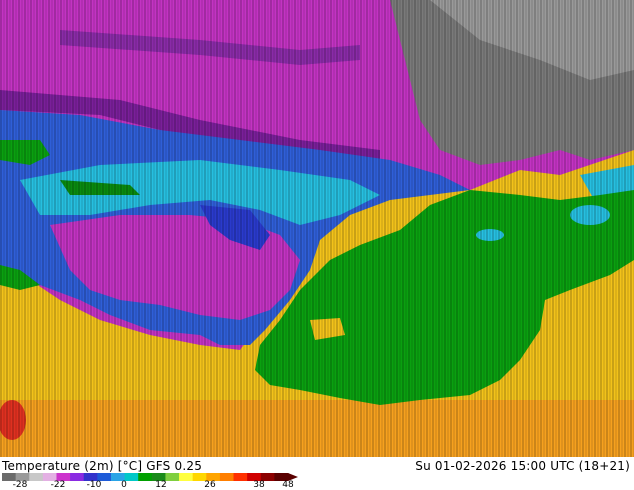 The width and height of the screenshot is (634, 490). Describe the element at coordinates (94, 485) in the screenshot. I see `scale-tick-label: -10` at that location.